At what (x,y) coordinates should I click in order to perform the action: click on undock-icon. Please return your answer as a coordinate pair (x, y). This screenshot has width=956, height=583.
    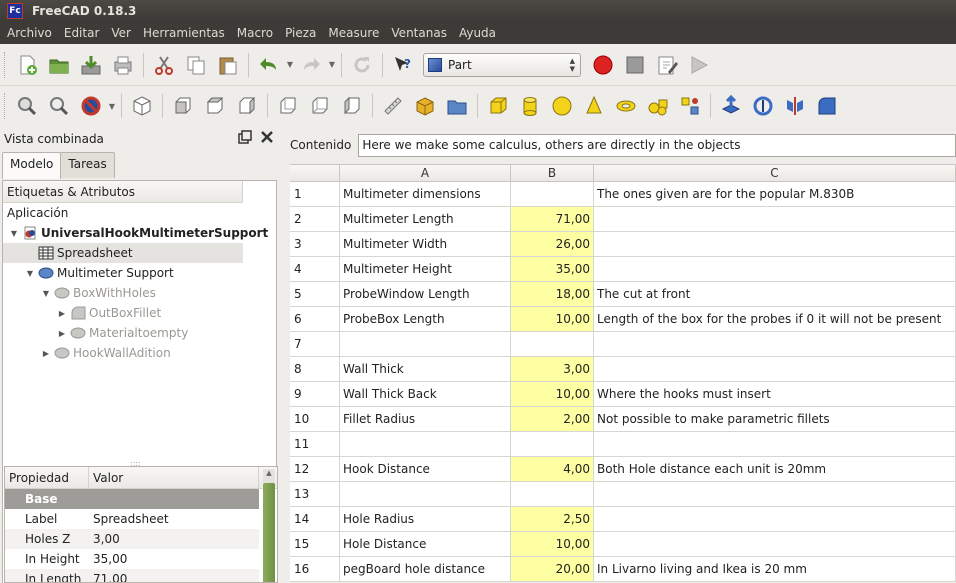
    Looking at the image, I should click on (245, 138).